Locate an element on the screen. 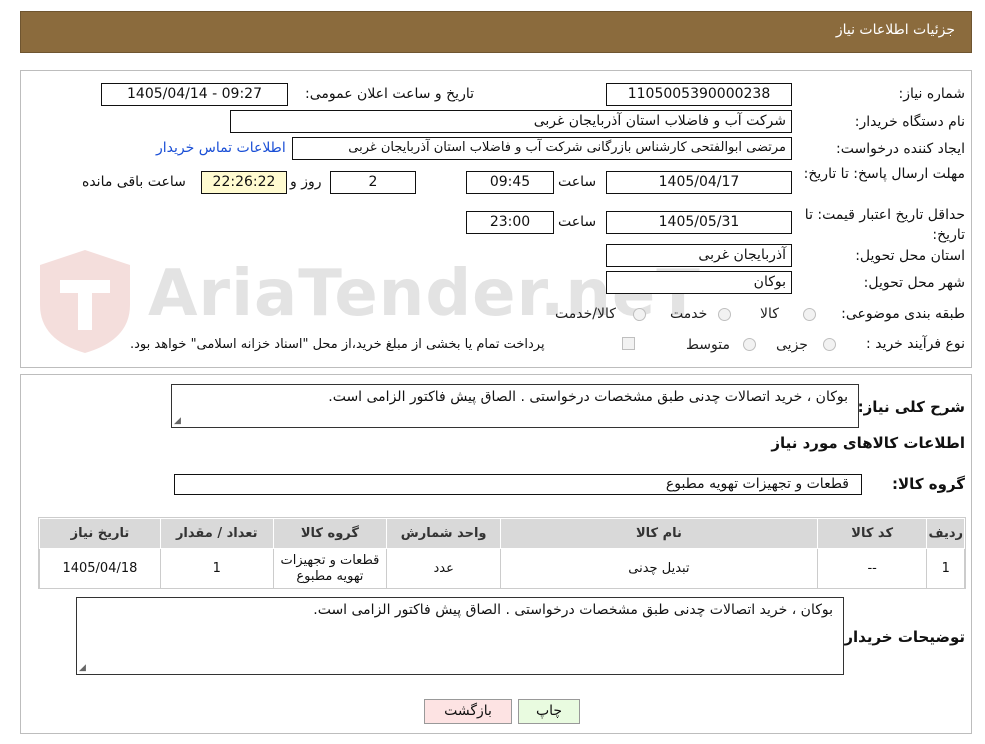  buyer-notes-label: توضیحات خریدار: is located at coordinates (901, 637).